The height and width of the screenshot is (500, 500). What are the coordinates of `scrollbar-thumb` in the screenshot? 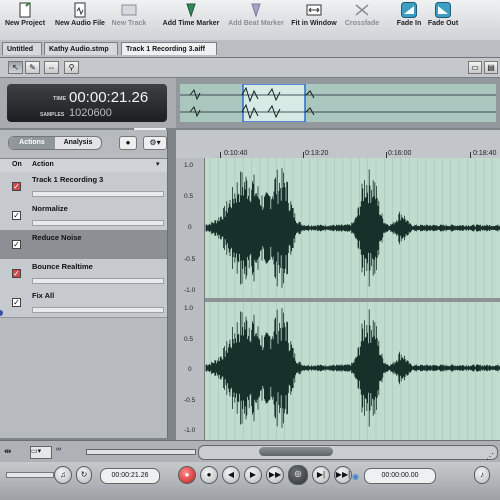 It's located at (296, 451).